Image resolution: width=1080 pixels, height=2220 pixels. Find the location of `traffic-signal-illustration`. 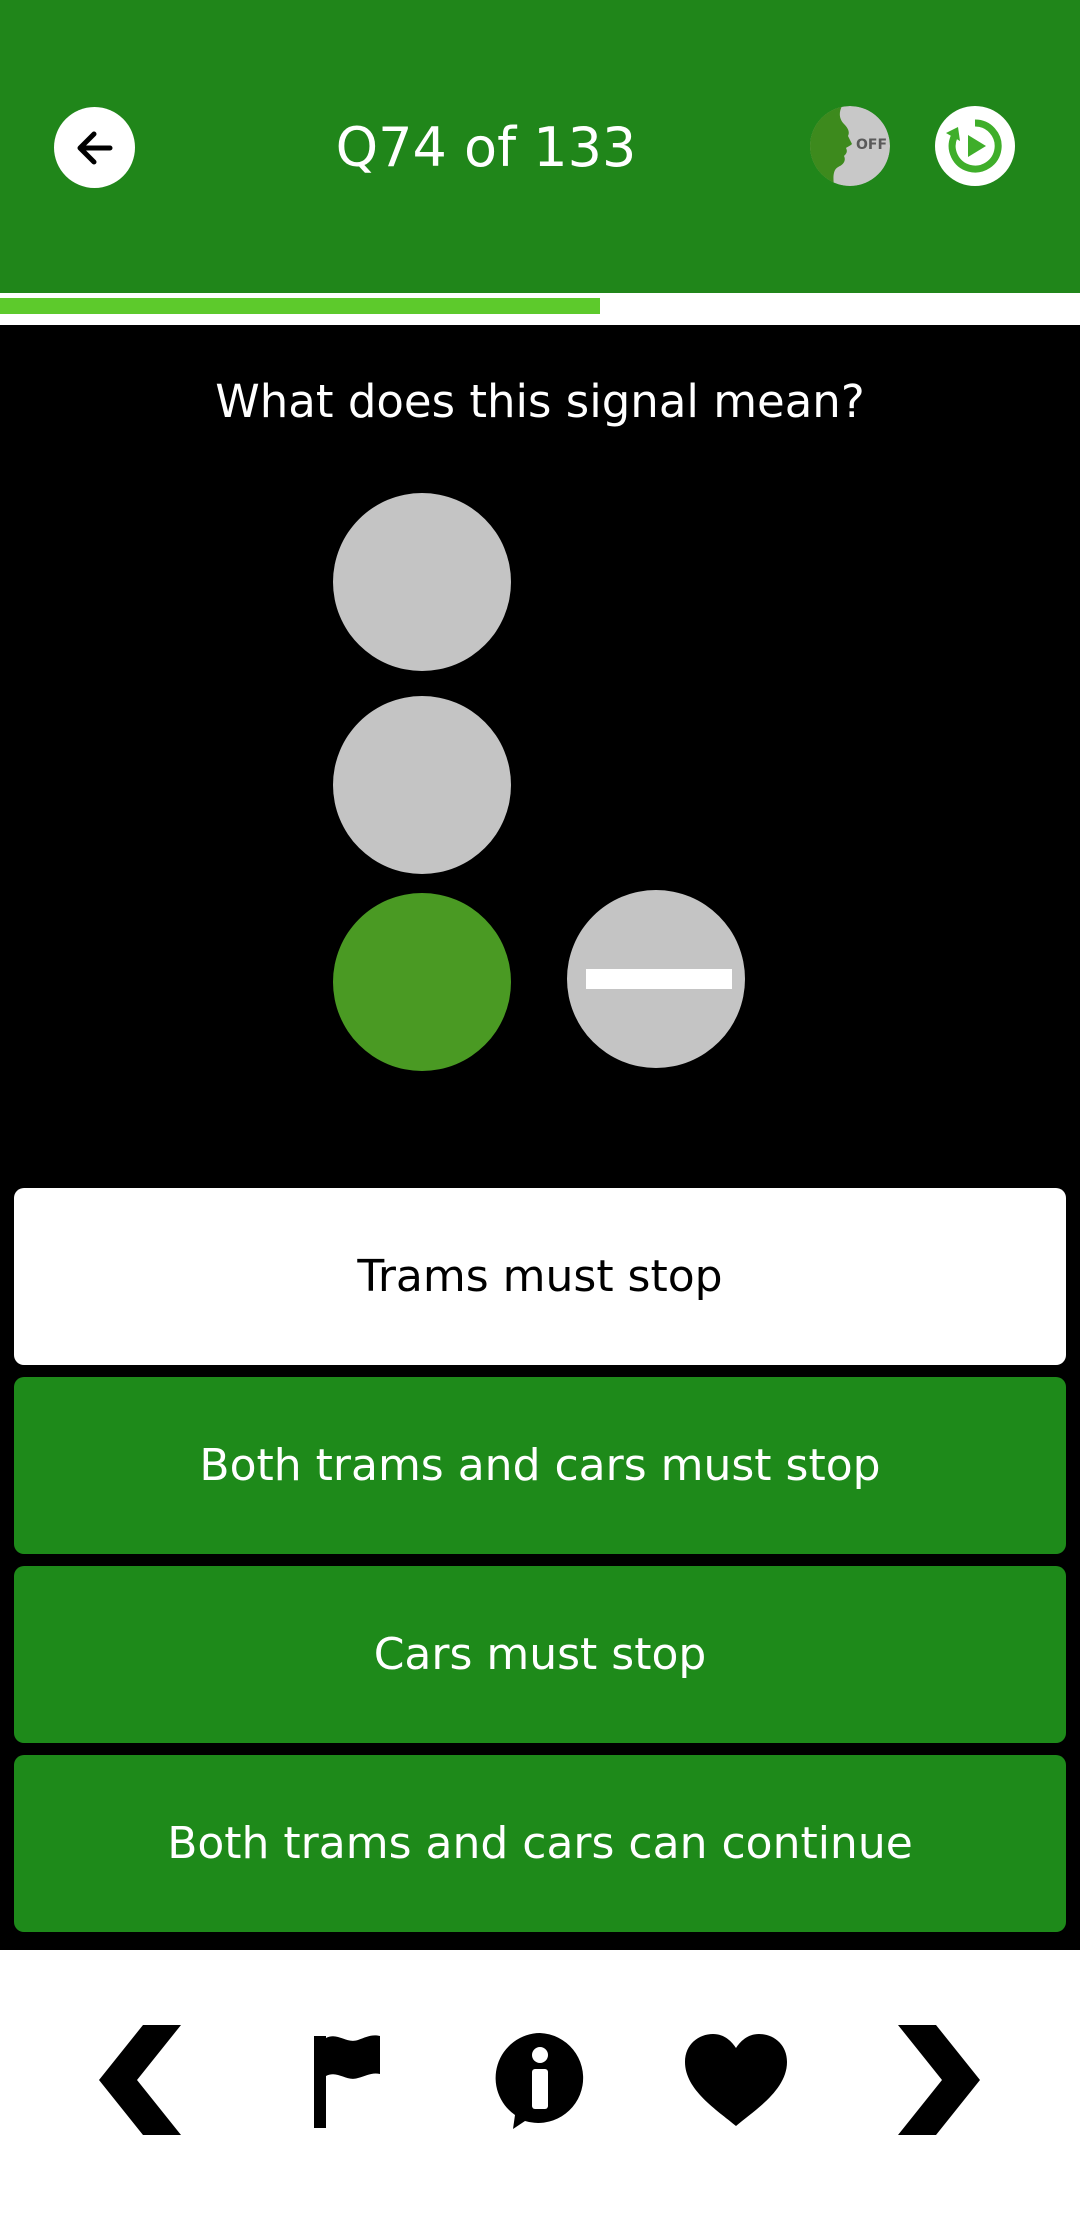

traffic-signal-illustration is located at coordinates (539, 782).